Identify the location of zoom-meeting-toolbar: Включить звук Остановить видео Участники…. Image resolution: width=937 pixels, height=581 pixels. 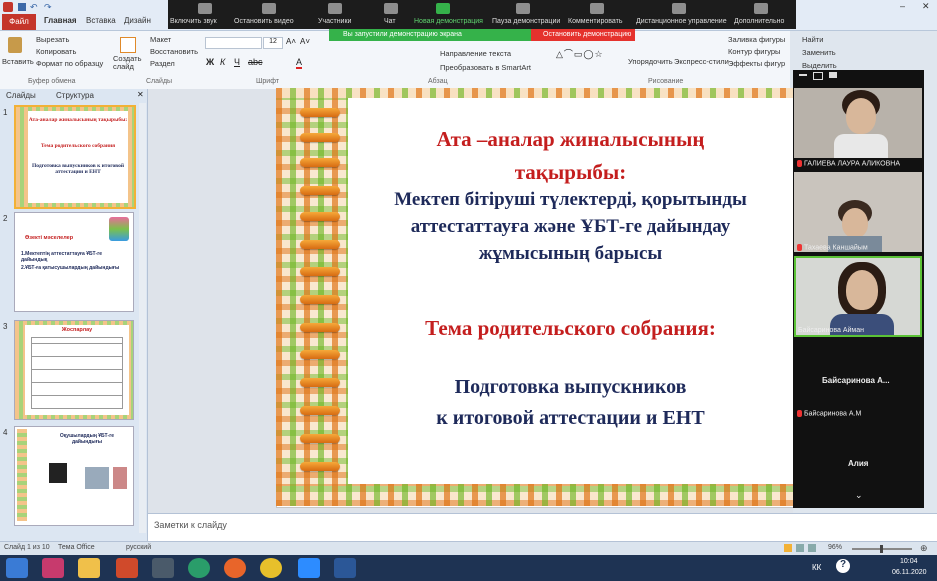
(482, 14).